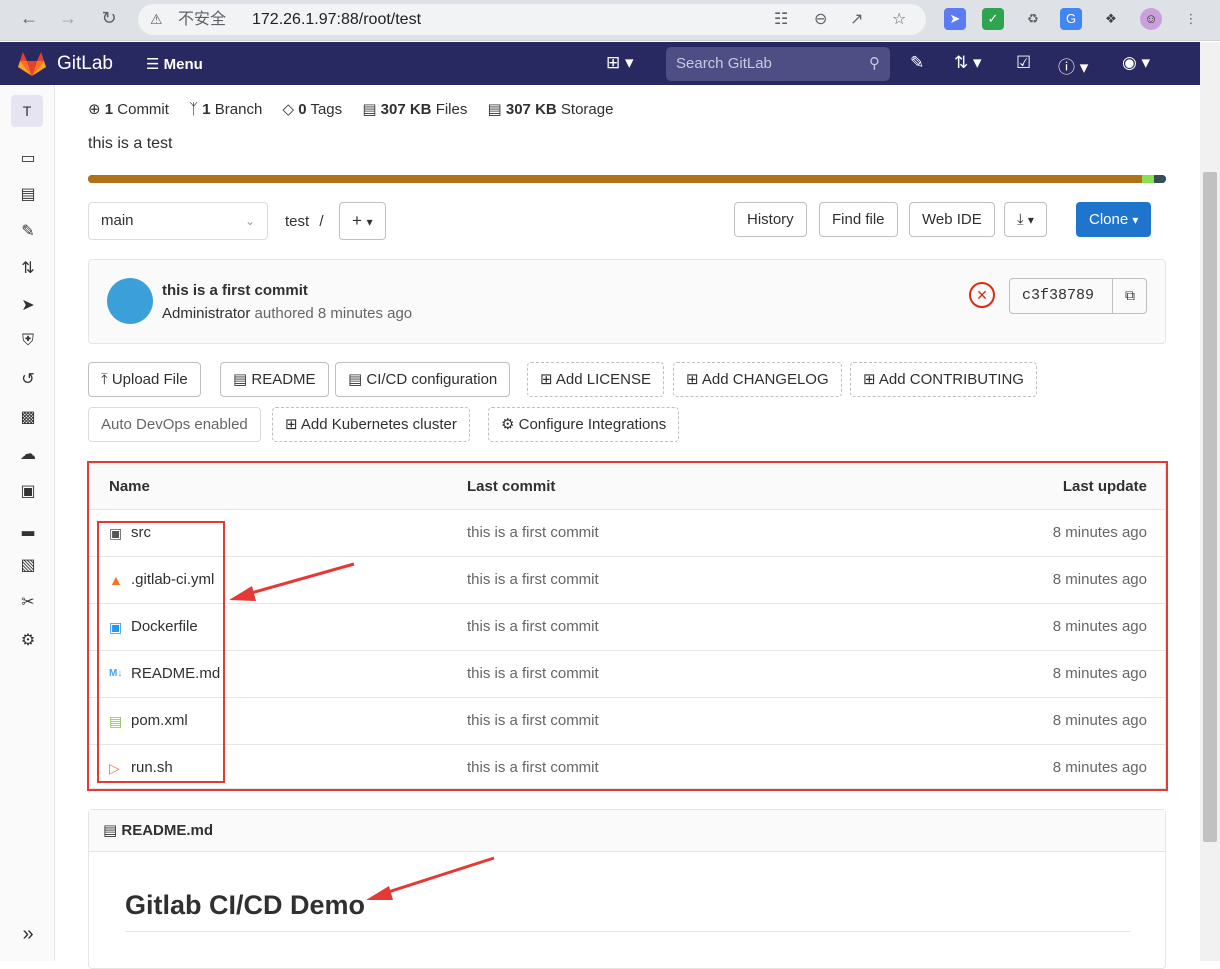  Describe the element at coordinates (362, 731) in the screenshot. I see `annotation-arrows` at that location.